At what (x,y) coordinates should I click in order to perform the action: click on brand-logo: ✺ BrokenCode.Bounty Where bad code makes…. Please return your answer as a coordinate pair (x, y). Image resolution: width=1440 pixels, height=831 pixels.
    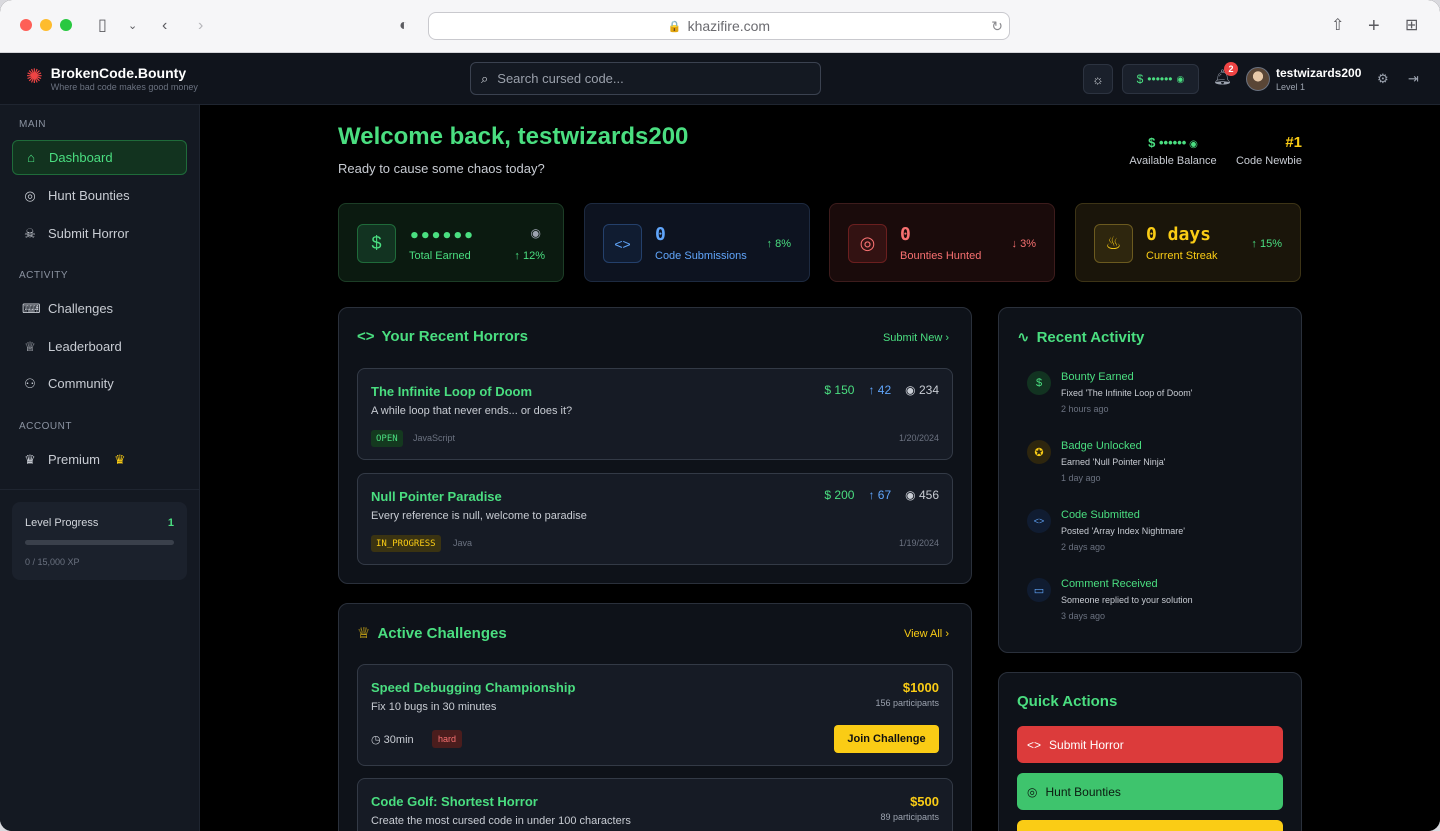
    Looking at the image, I should click on (112, 79).